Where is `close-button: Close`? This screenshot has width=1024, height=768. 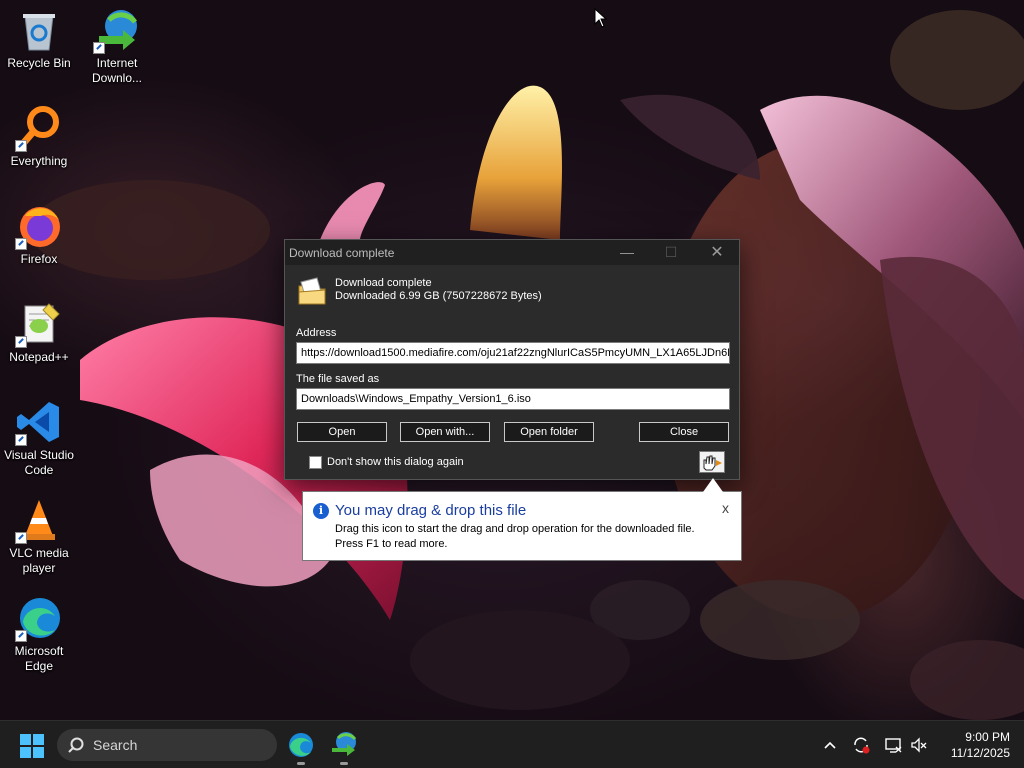 close-button: Close is located at coordinates (684, 432).